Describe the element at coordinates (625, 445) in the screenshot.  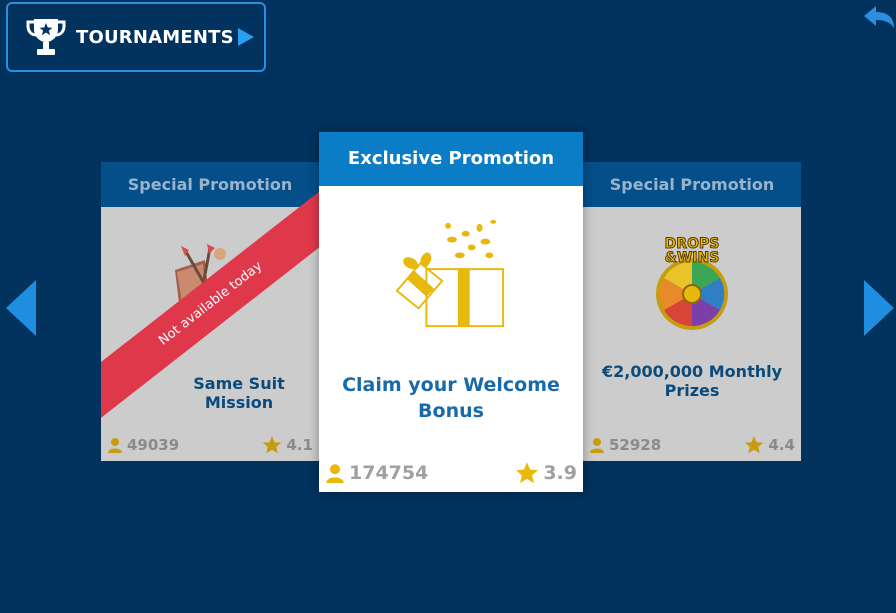
I see `players-count: 52928` at that location.